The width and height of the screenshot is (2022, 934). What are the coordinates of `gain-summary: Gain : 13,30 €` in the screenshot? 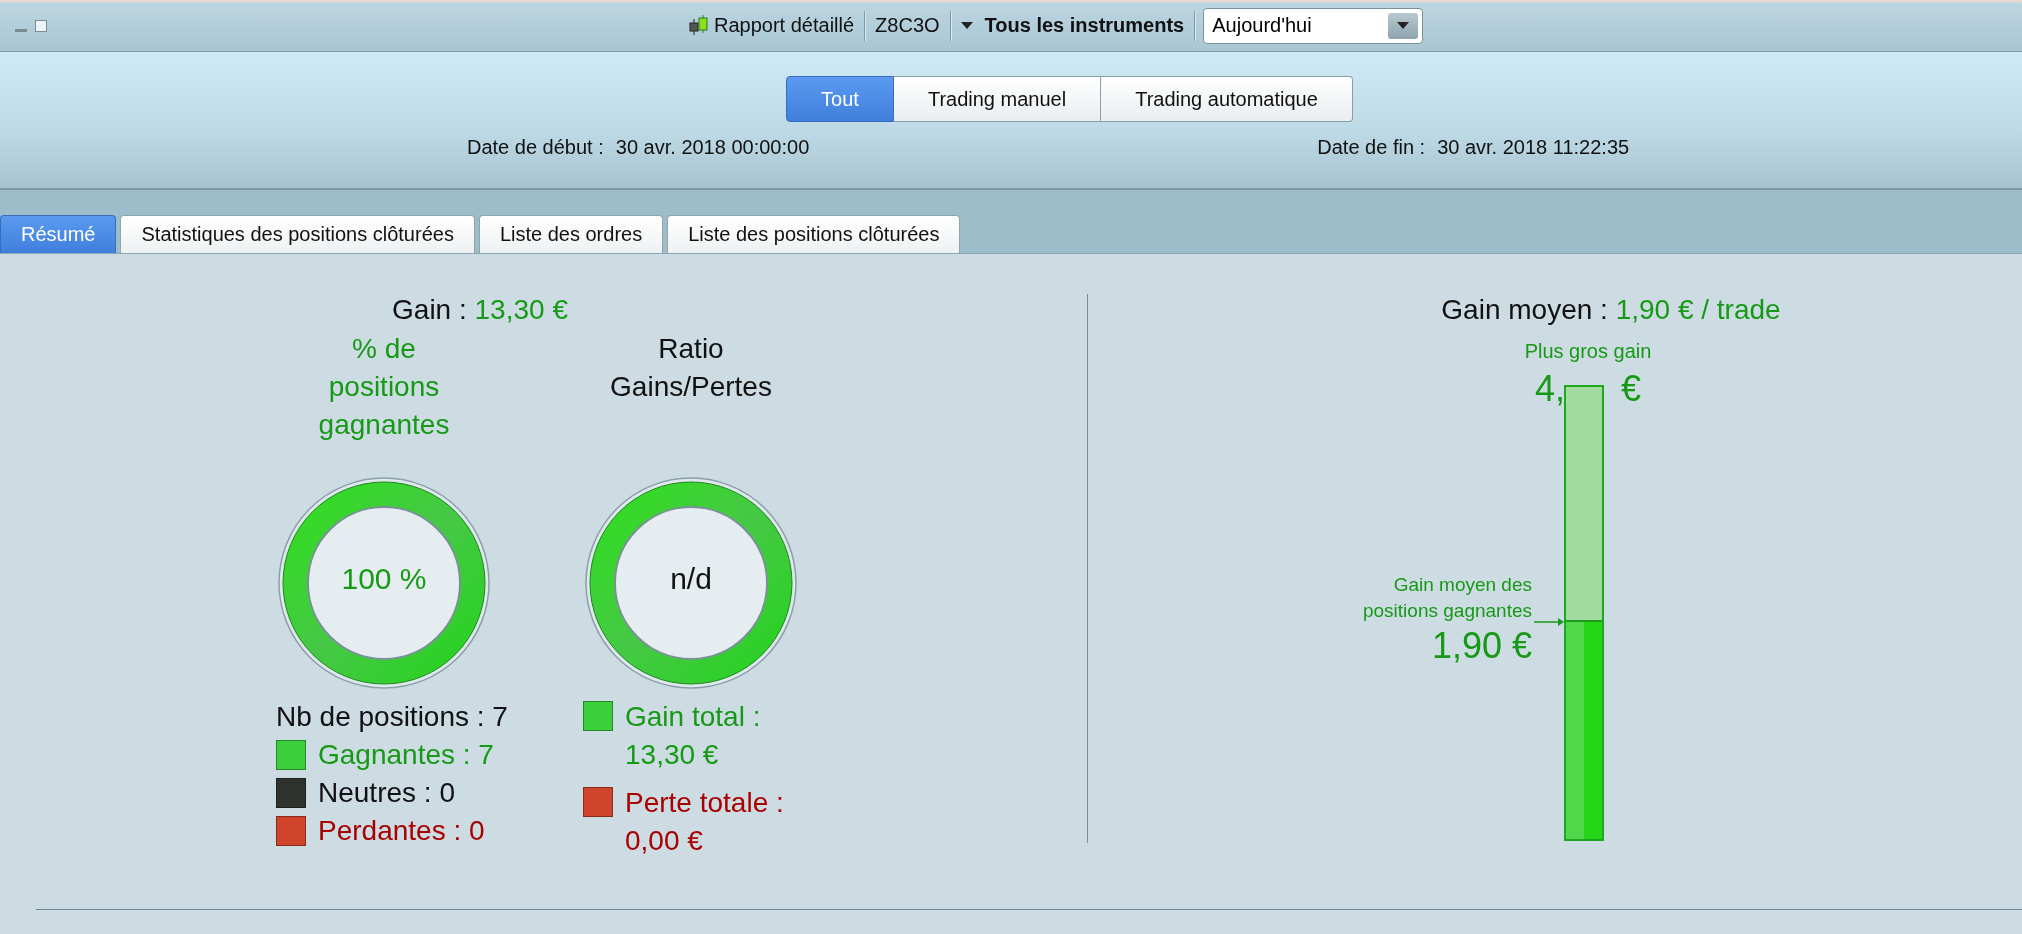 It's located at (480, 310).